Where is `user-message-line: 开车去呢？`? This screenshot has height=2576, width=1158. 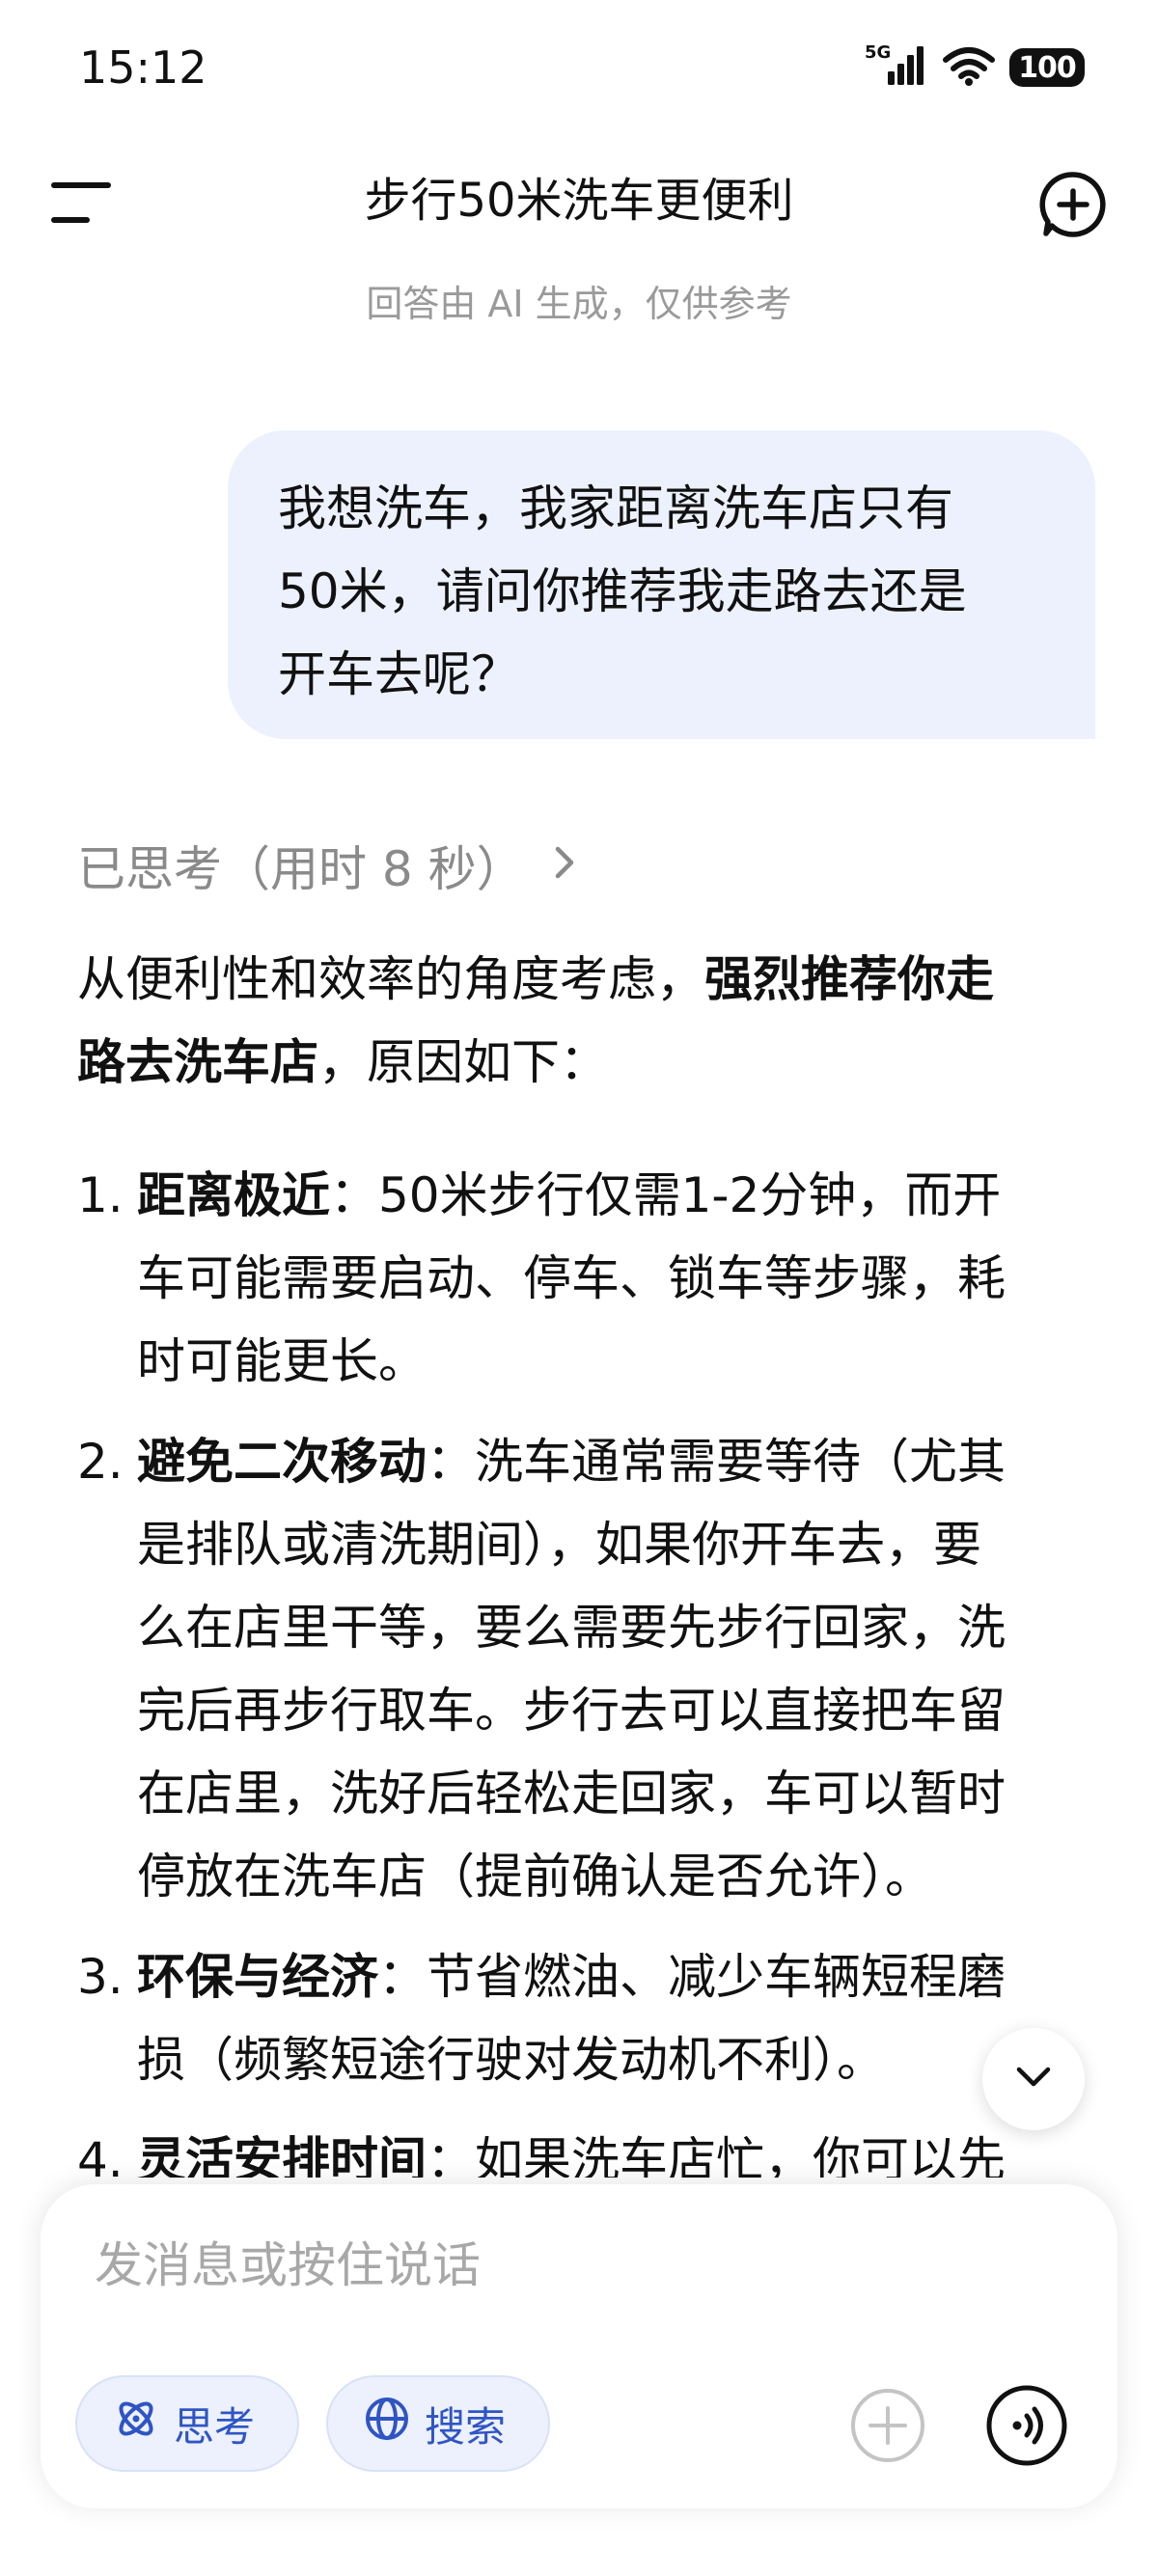
user-message-line: 开车去呢？ is located at coordinates (398, 674).